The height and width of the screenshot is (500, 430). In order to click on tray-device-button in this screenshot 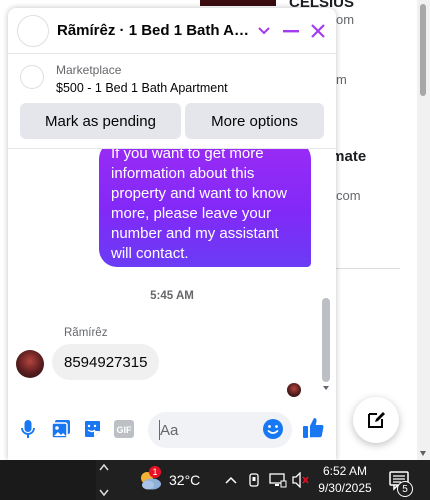, I will do `click(254, 480)`.